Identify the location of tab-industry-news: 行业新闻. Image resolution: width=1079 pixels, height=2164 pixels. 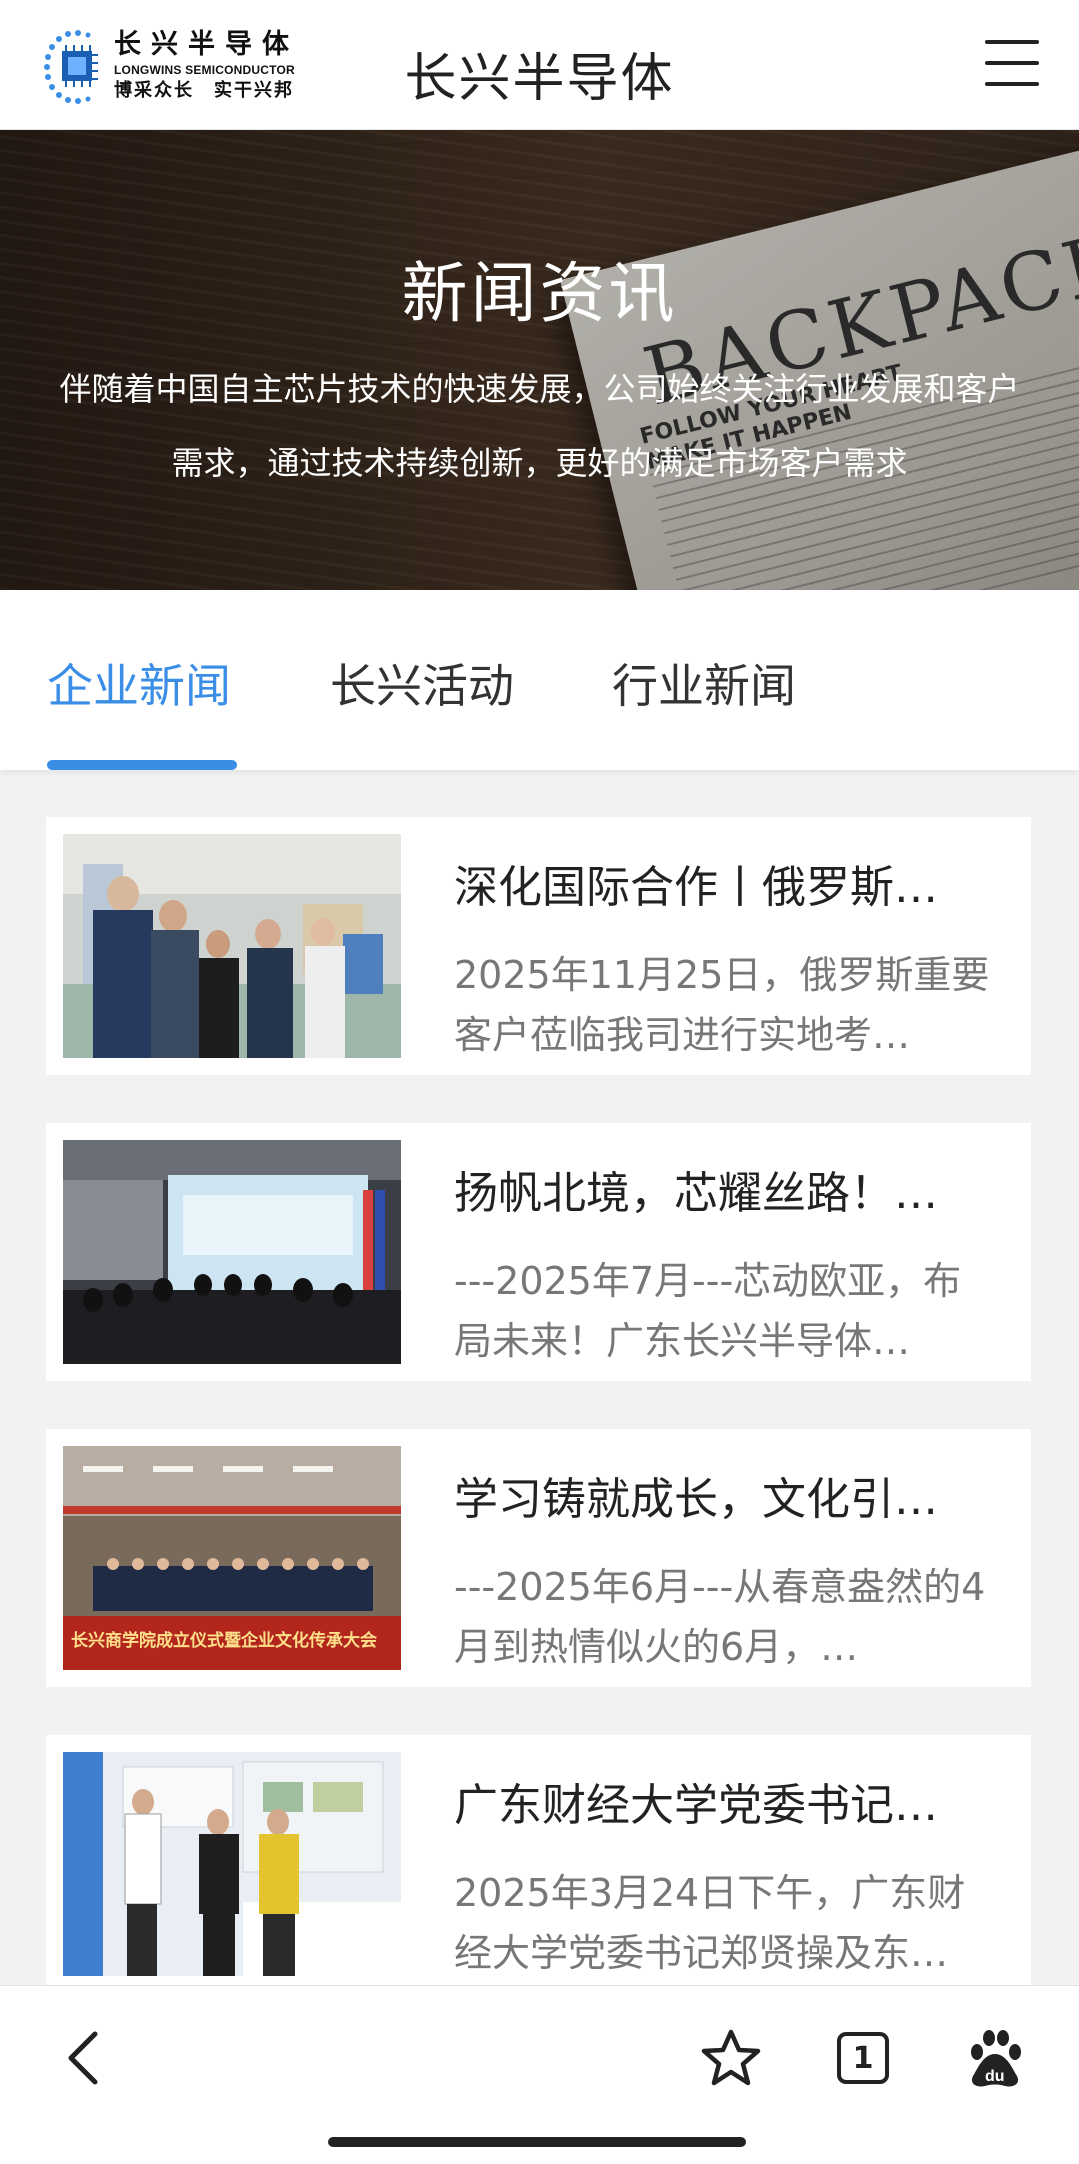
(704, 683).